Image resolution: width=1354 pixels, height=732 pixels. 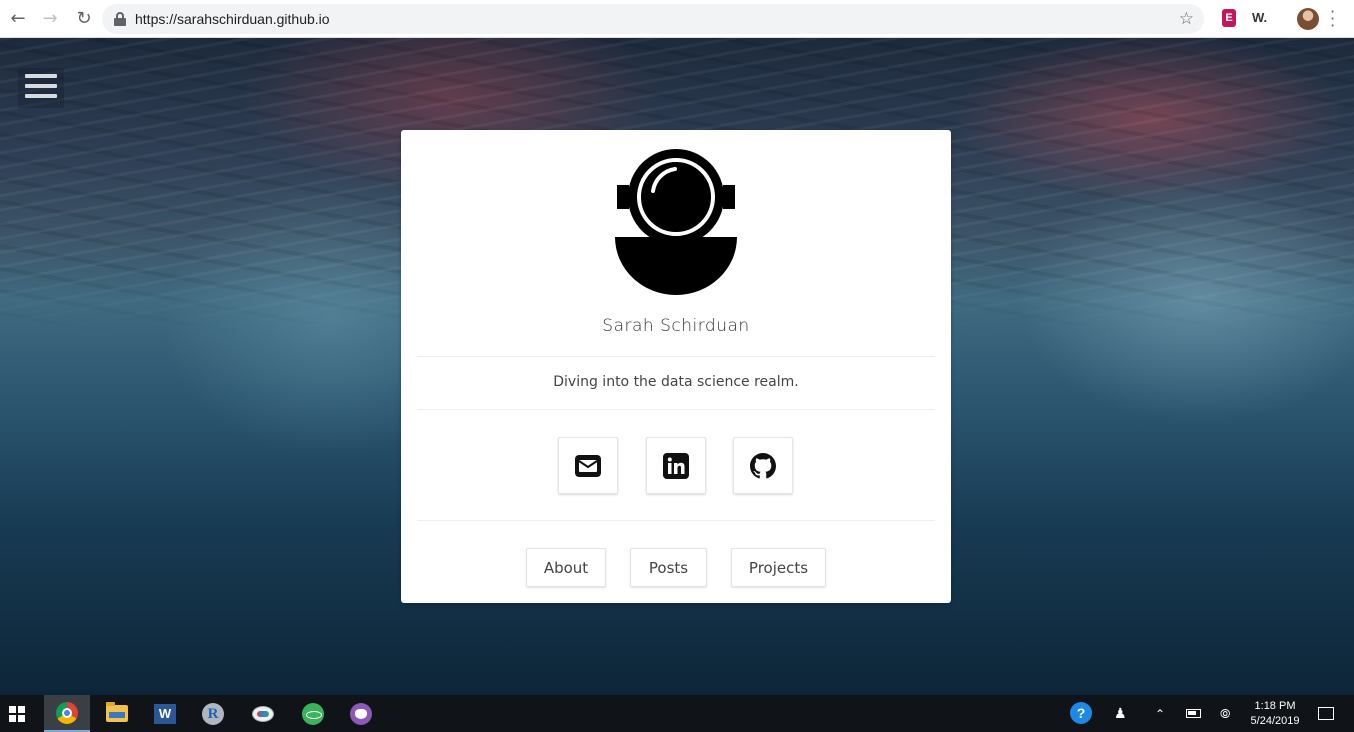 What do you see at coordinates (165, 713) in the screenshot?
I see `word-icon: W` at bounding box center [165, 713].